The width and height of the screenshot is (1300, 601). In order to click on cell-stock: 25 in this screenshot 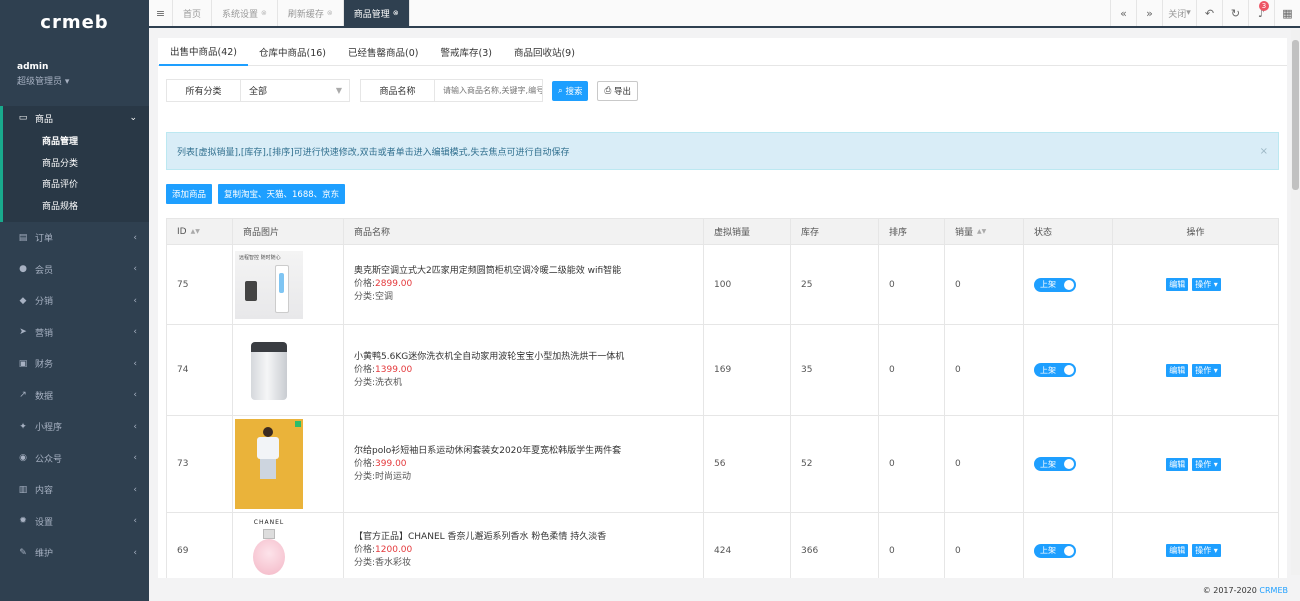, I will do `click(835, 284)`.